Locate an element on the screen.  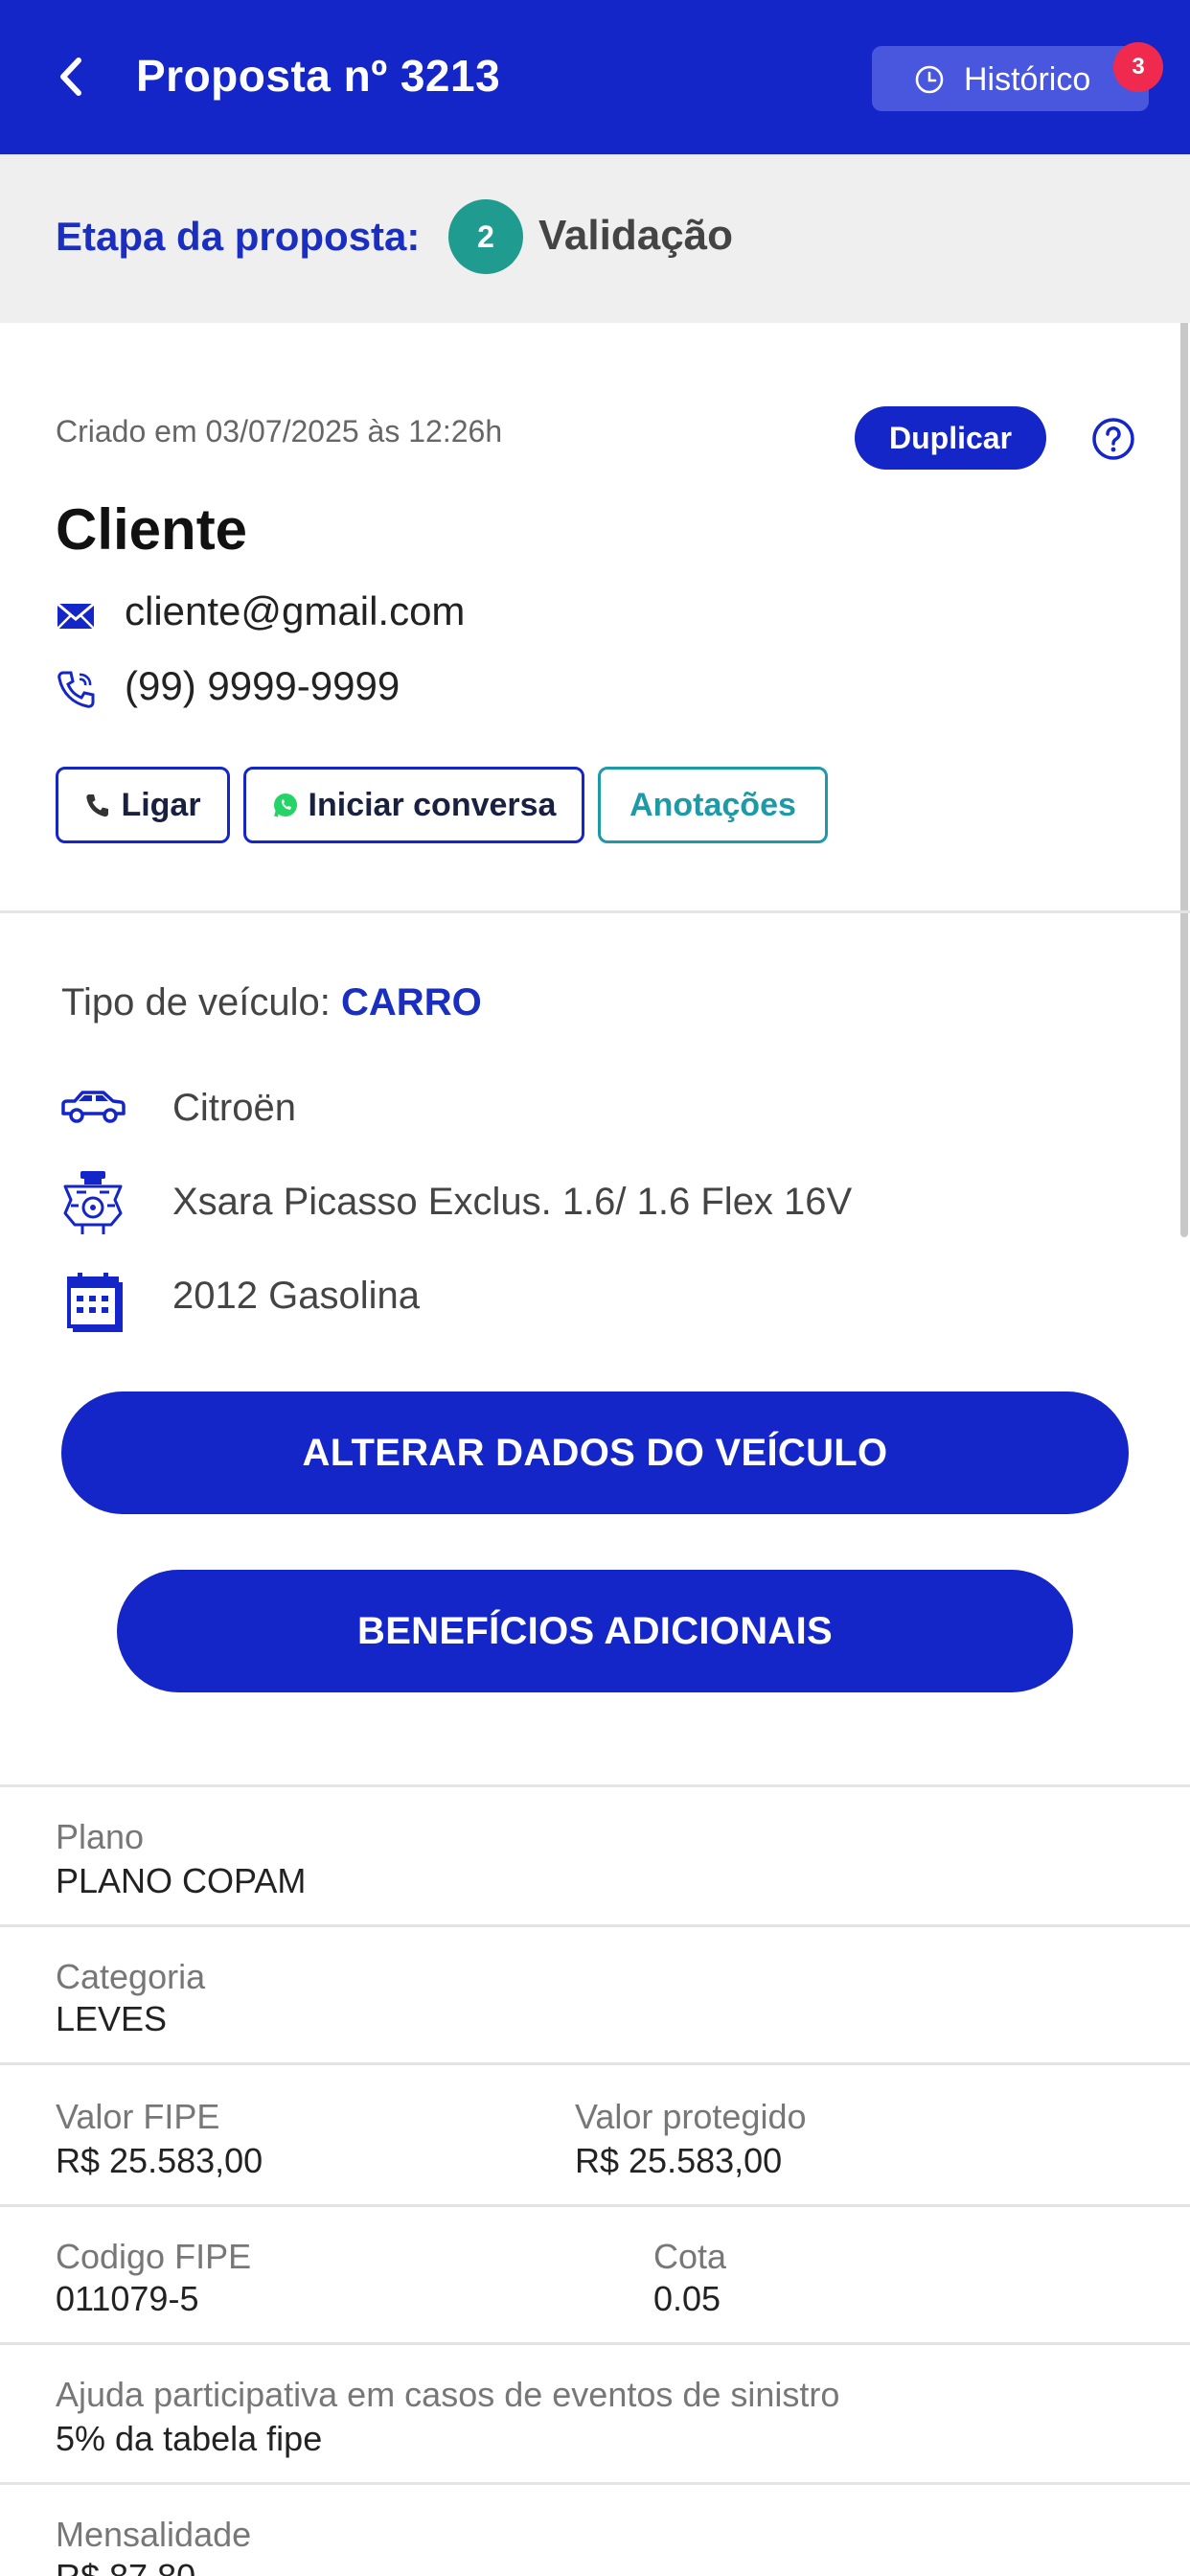
vehicle-year: 2012 Gasolina is located at coordinates (296, 1296).